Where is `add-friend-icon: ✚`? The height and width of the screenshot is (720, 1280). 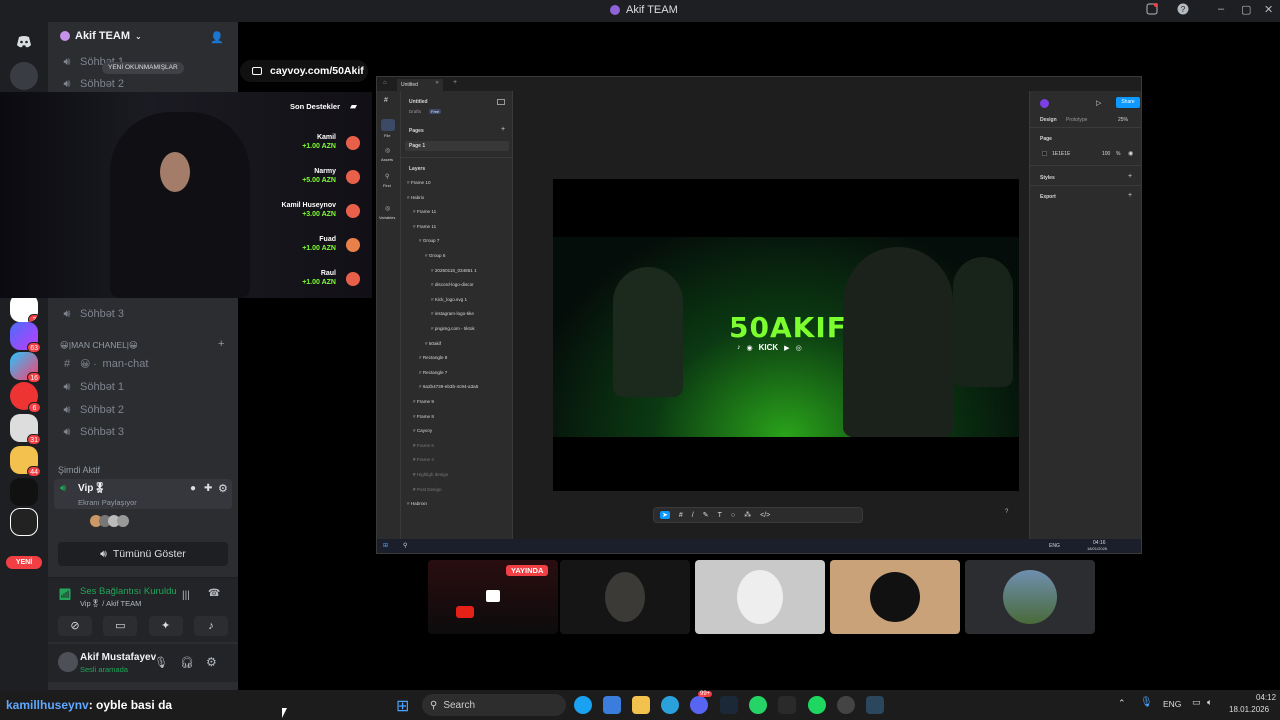 add-friend-icon: ✚ is located at coordinates (208, 488).